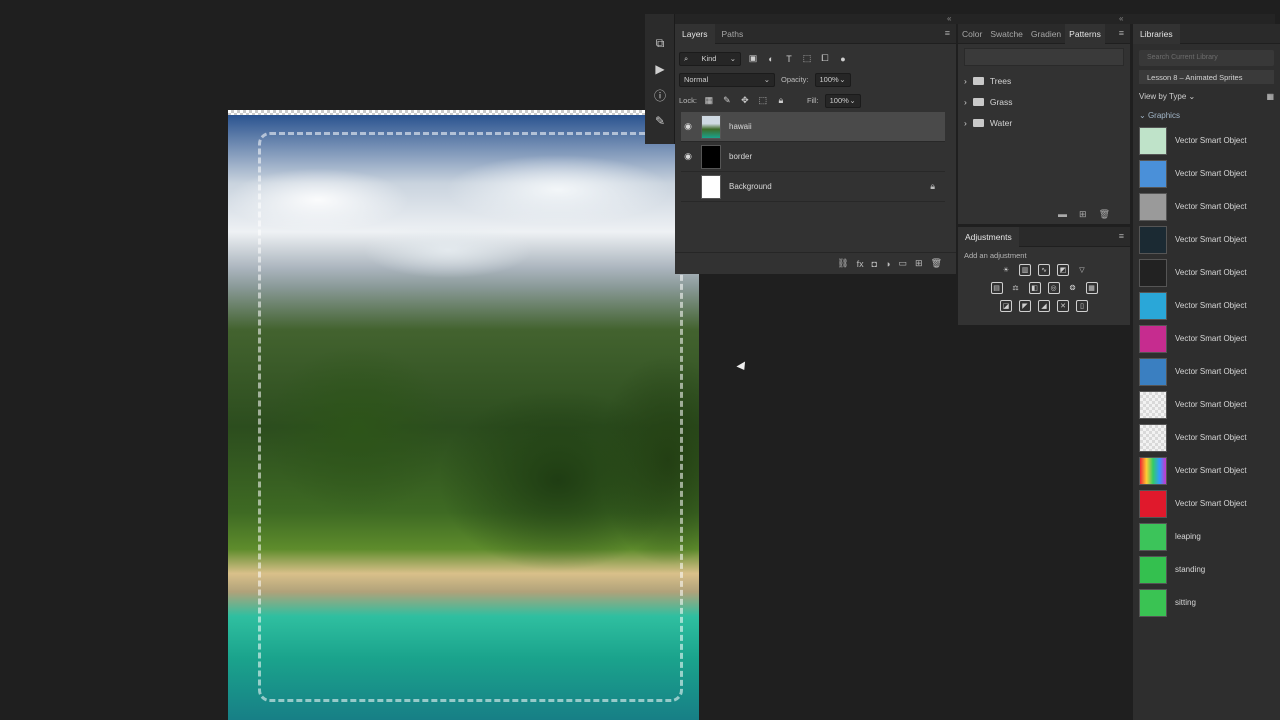 The height and width of the screenshot is (720, 1280). What do you see at coordinates (825, 59) in the screenshot?
I see `smart-object-filter-icon: ⧠` at bounding box center [825, 59].